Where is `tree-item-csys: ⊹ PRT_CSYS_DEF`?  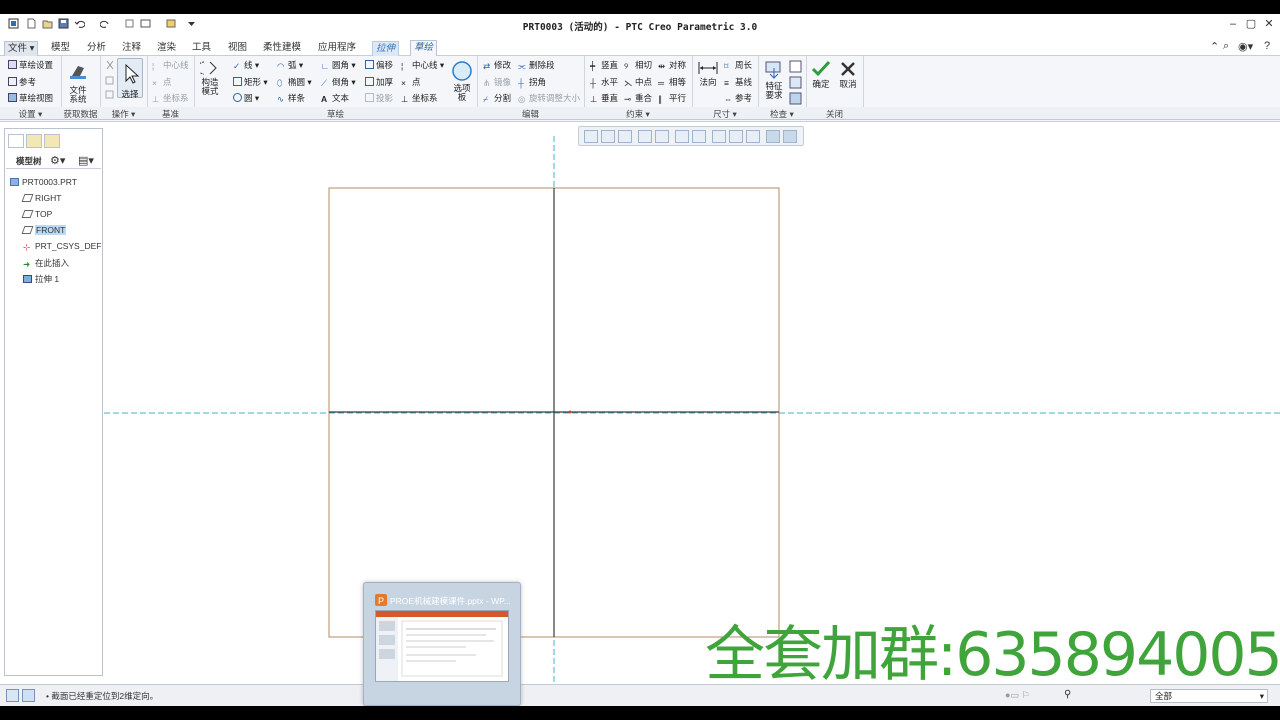 tree-item-csys: ⊹ PRT_CSYS_DEF is located at coordinates (62, 246).